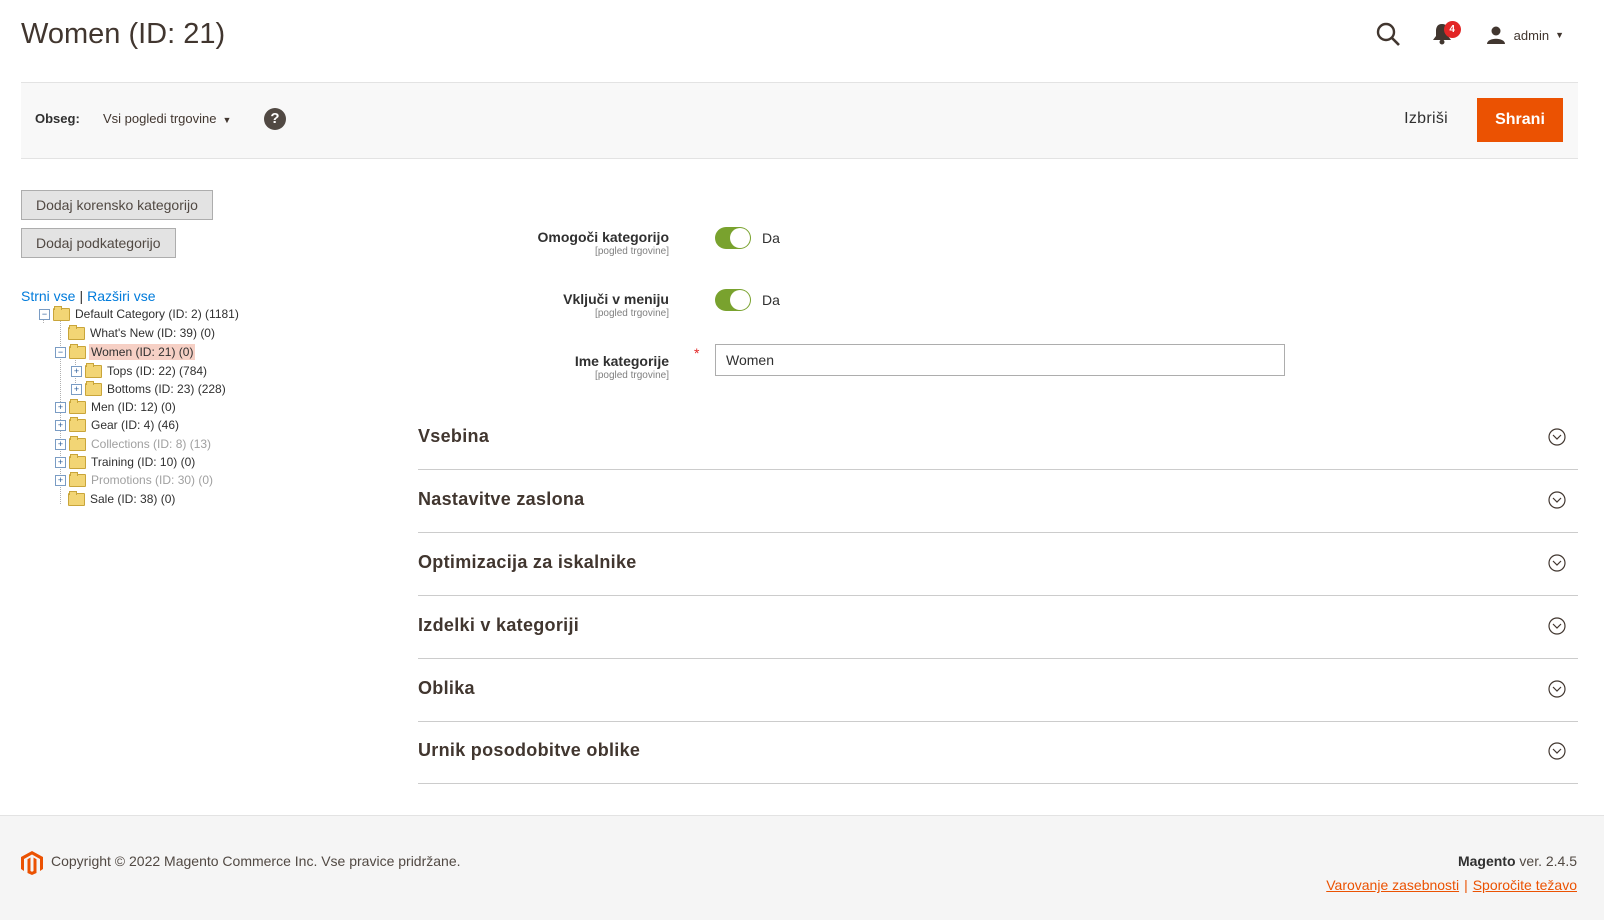  Describe the element at coordinates (275, 119) in the screenshot. I see `help-icon: ?` at that location.